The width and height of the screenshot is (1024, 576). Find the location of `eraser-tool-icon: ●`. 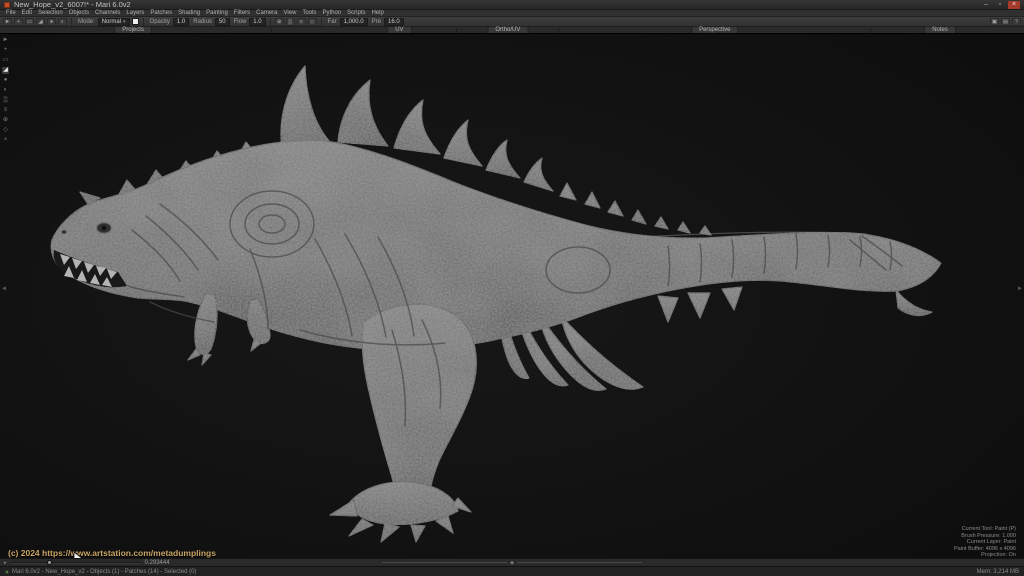

eraser-tool-icon: ● is located at coordinates (51, 21).